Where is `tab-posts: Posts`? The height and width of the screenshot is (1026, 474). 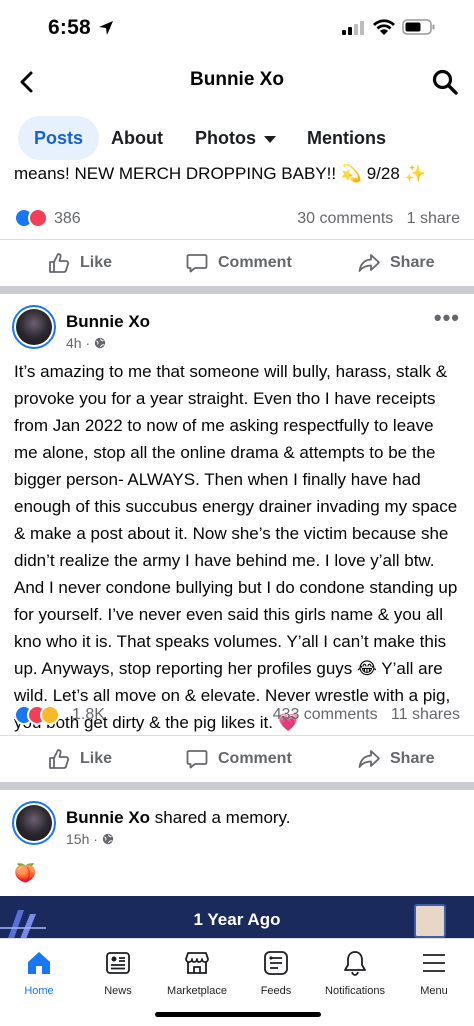 tab-posts: Posts is located at coordinates (59, 138).